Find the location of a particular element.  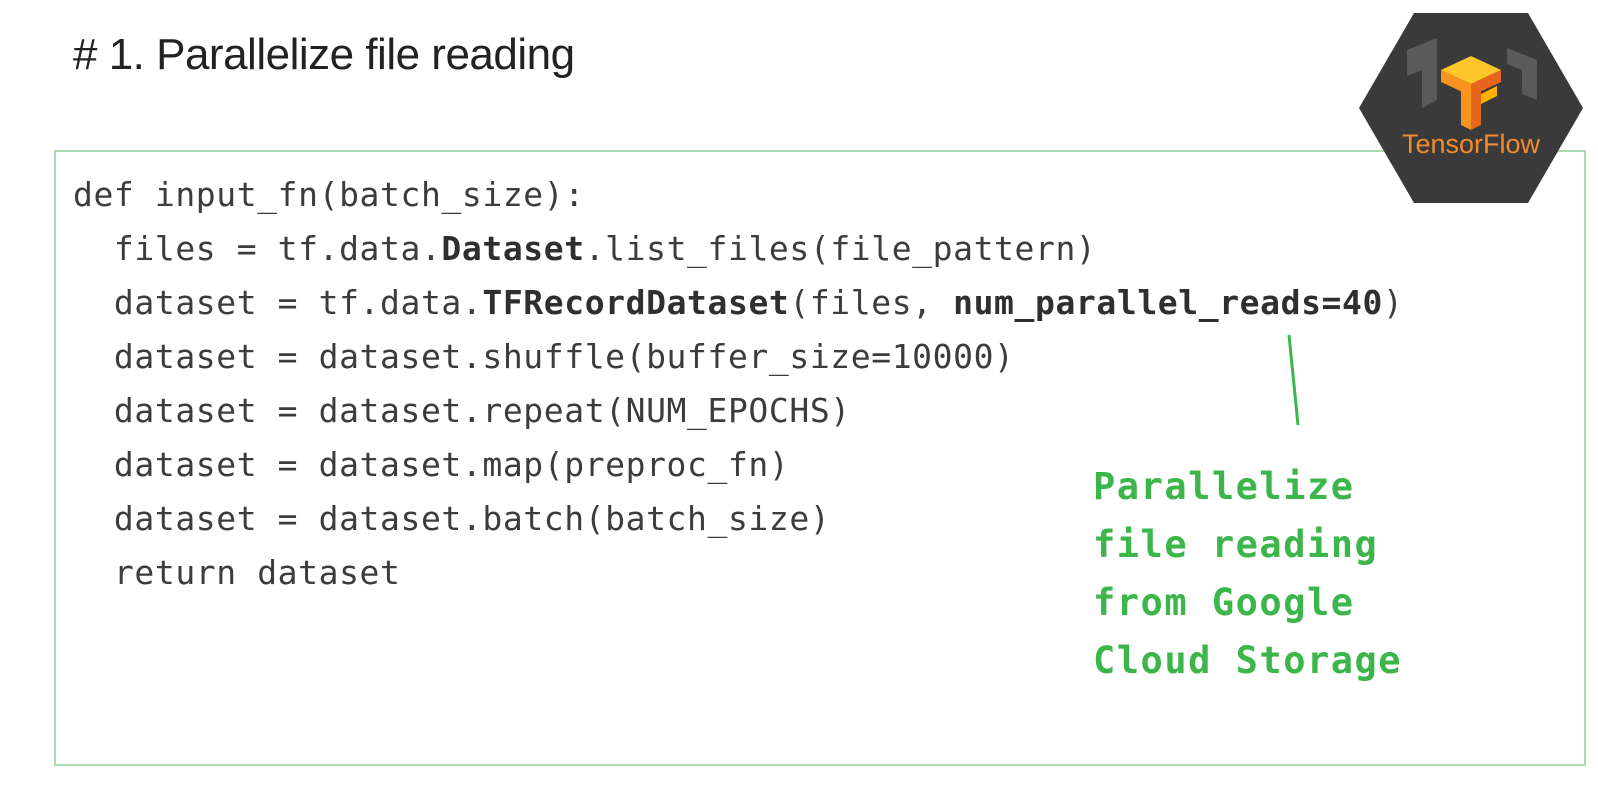

annotation-line: Parallelize is located at coordinates (1224, 486).